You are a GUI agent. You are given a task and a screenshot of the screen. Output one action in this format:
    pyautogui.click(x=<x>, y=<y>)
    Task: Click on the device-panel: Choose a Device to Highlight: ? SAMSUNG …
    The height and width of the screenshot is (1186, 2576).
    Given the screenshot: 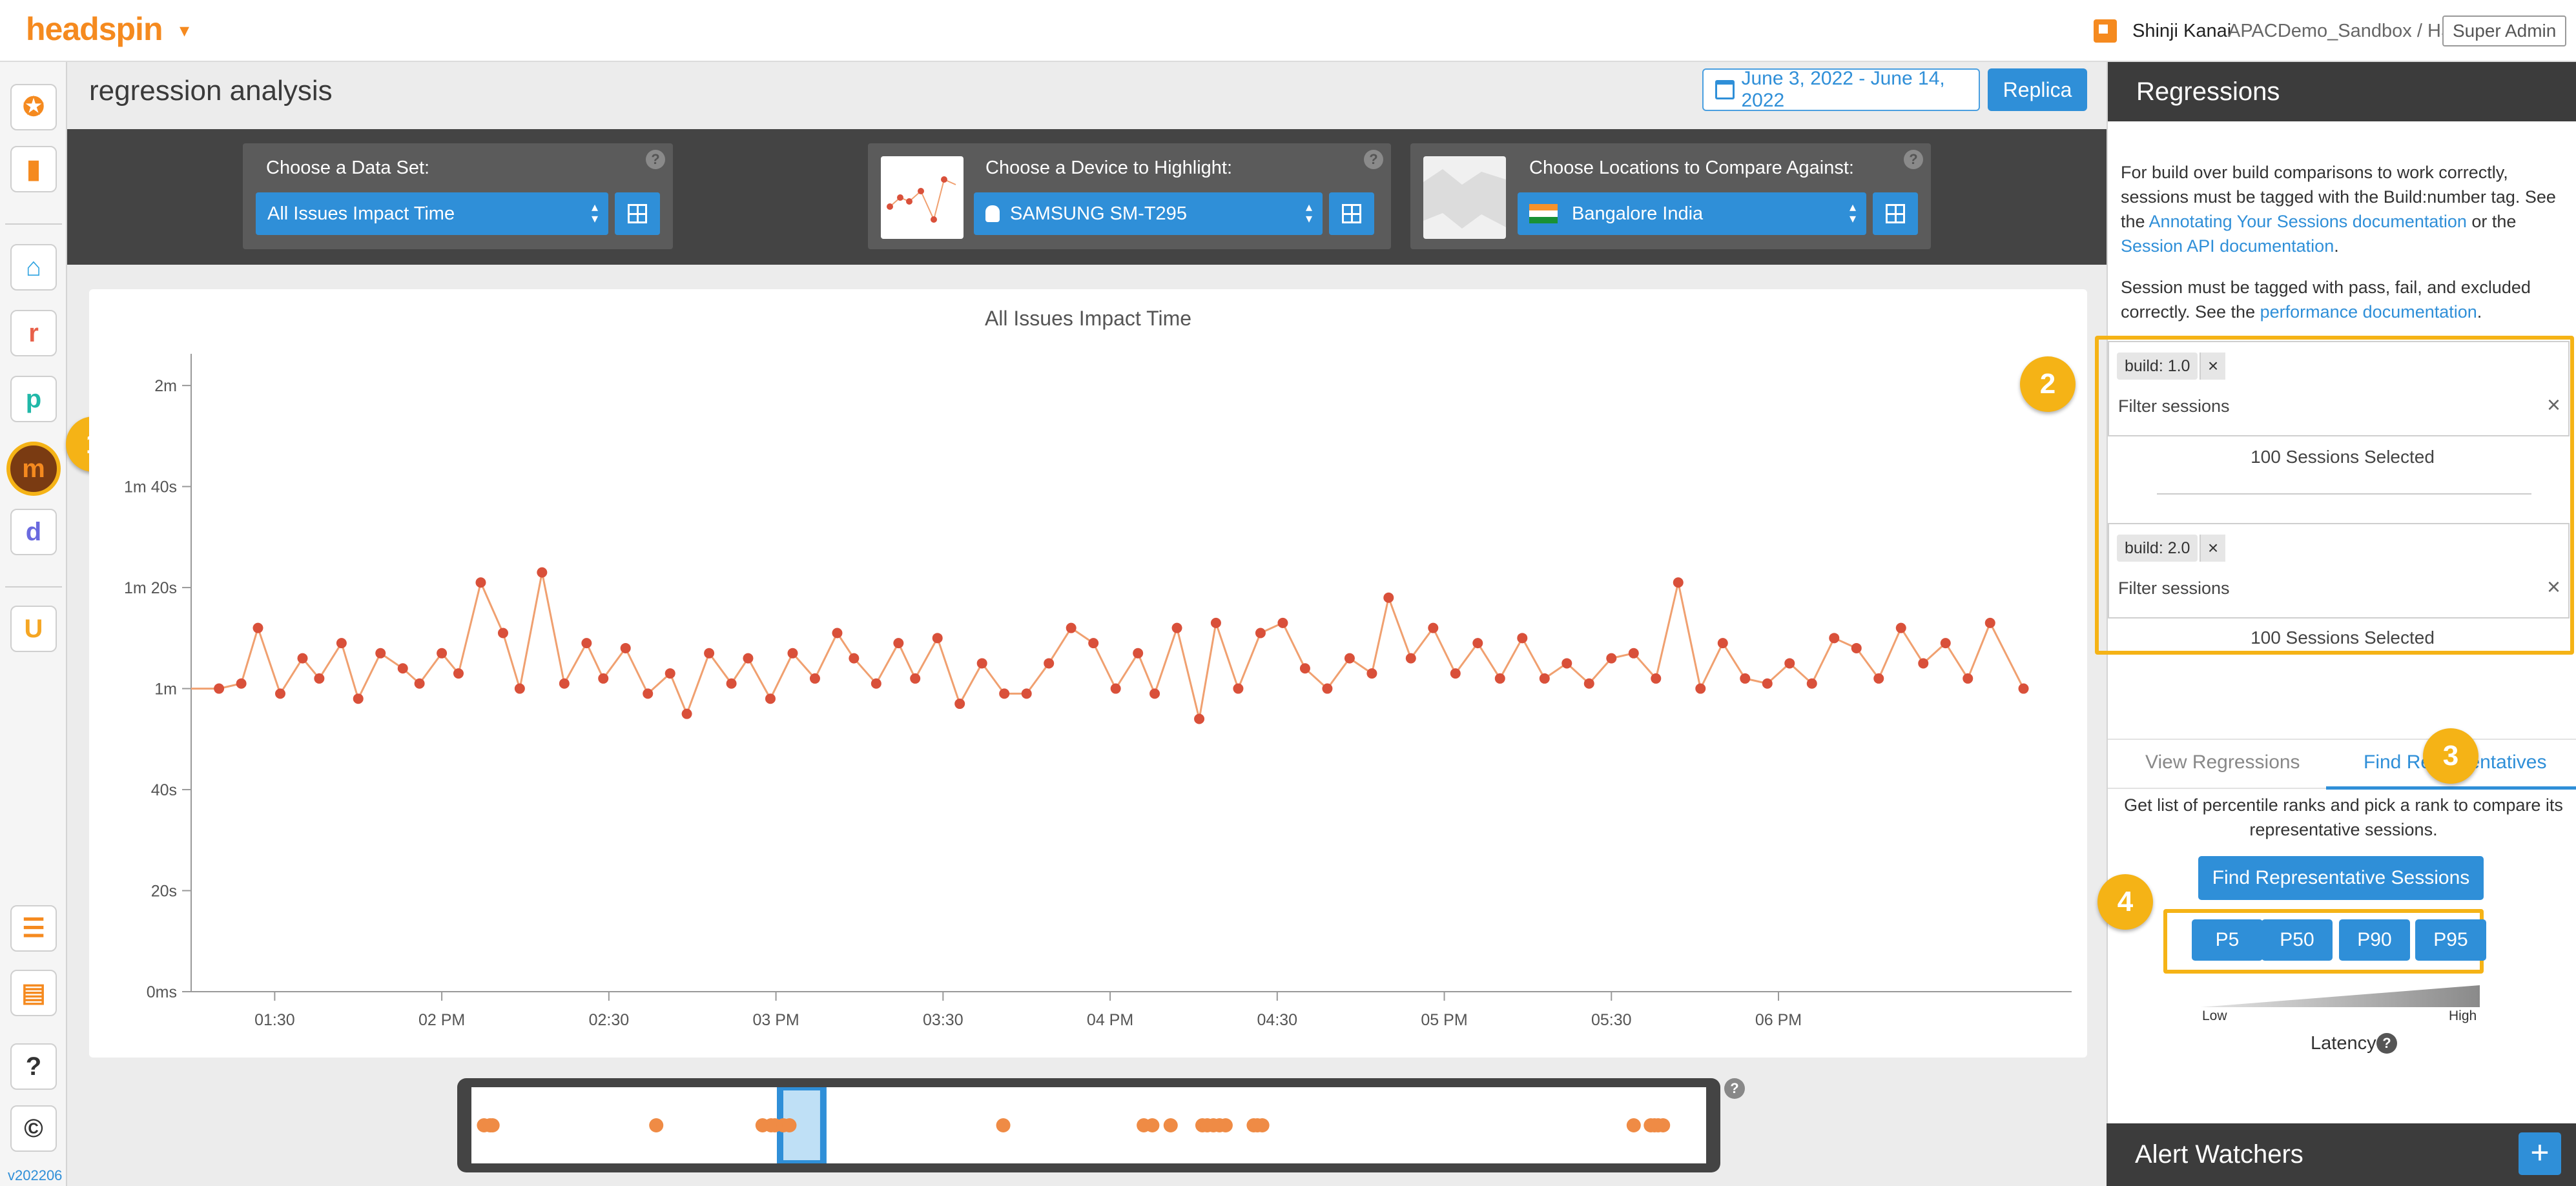 What is the action you would take?
    pyautogui.click(x=1129, y=196)
    